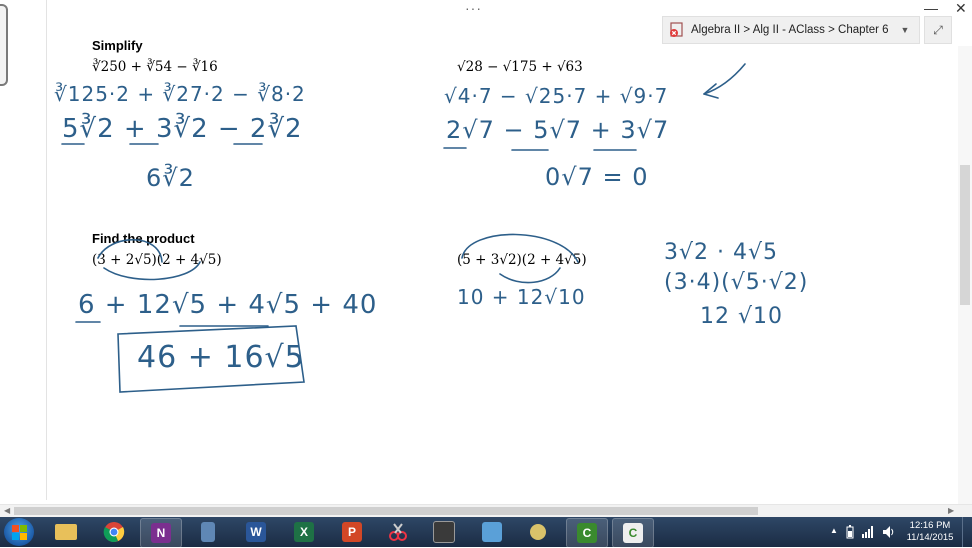  I want to click on computer-network-icon, so click(444, 532).